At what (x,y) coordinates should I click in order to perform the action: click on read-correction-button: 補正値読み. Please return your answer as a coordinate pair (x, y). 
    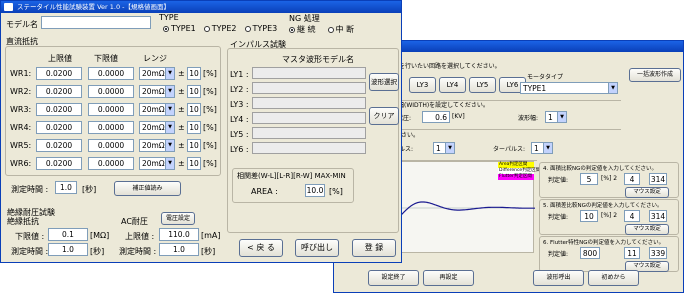
    Looking at the image, I should click on (147, 188).